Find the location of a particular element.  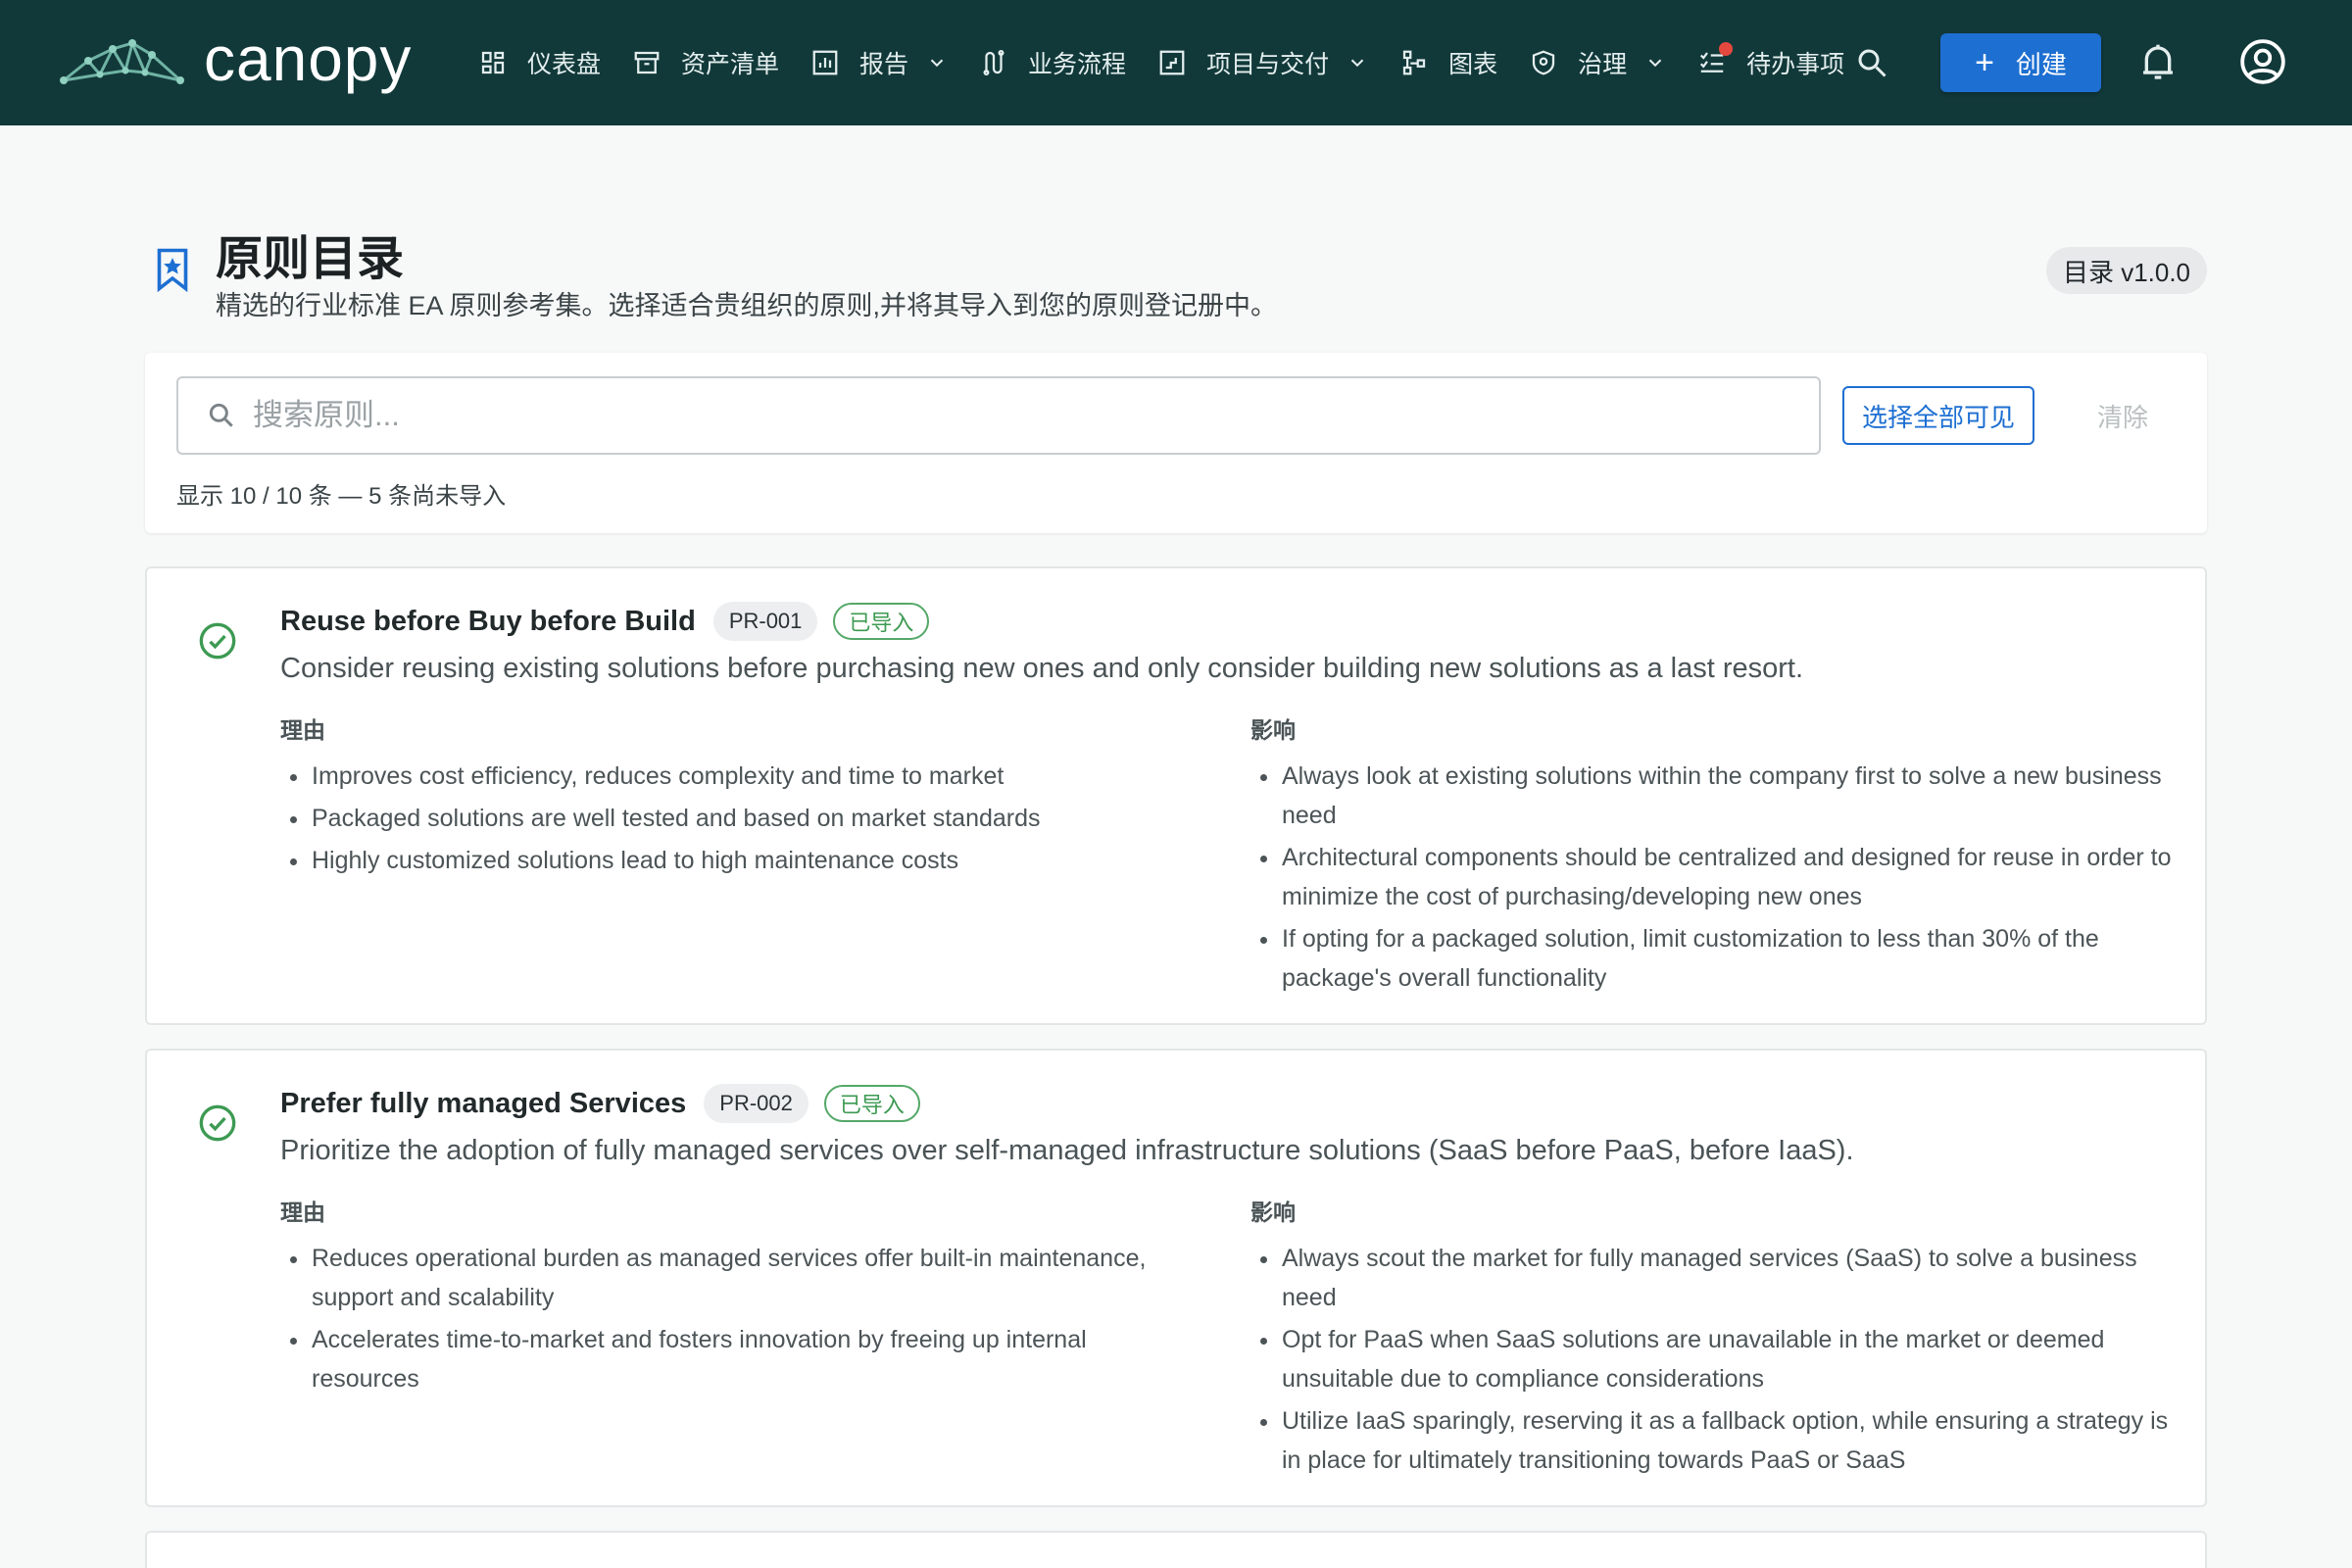

clear-button: 清除 is located at coordinates (2122, 415).